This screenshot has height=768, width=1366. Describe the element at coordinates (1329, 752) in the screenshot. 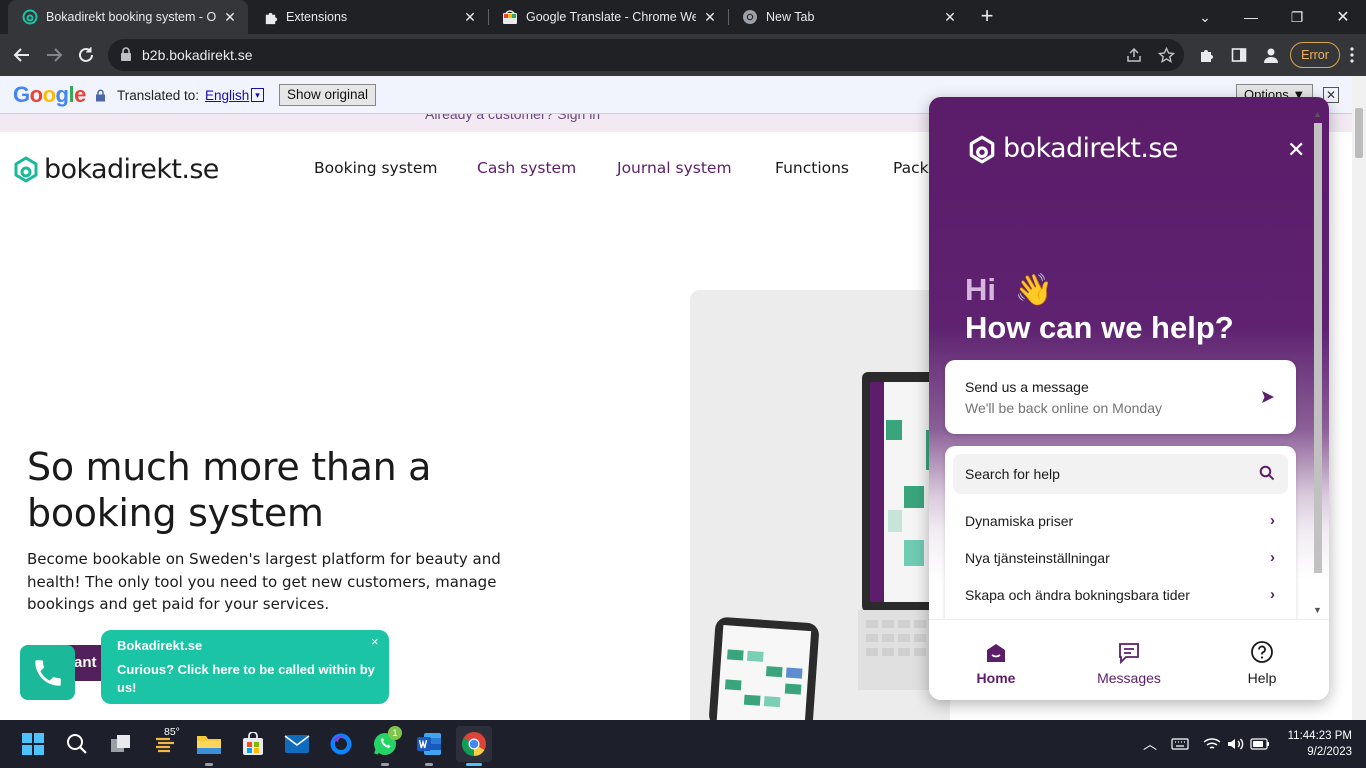

I see `clock-date: 9/2/2023` at that location.